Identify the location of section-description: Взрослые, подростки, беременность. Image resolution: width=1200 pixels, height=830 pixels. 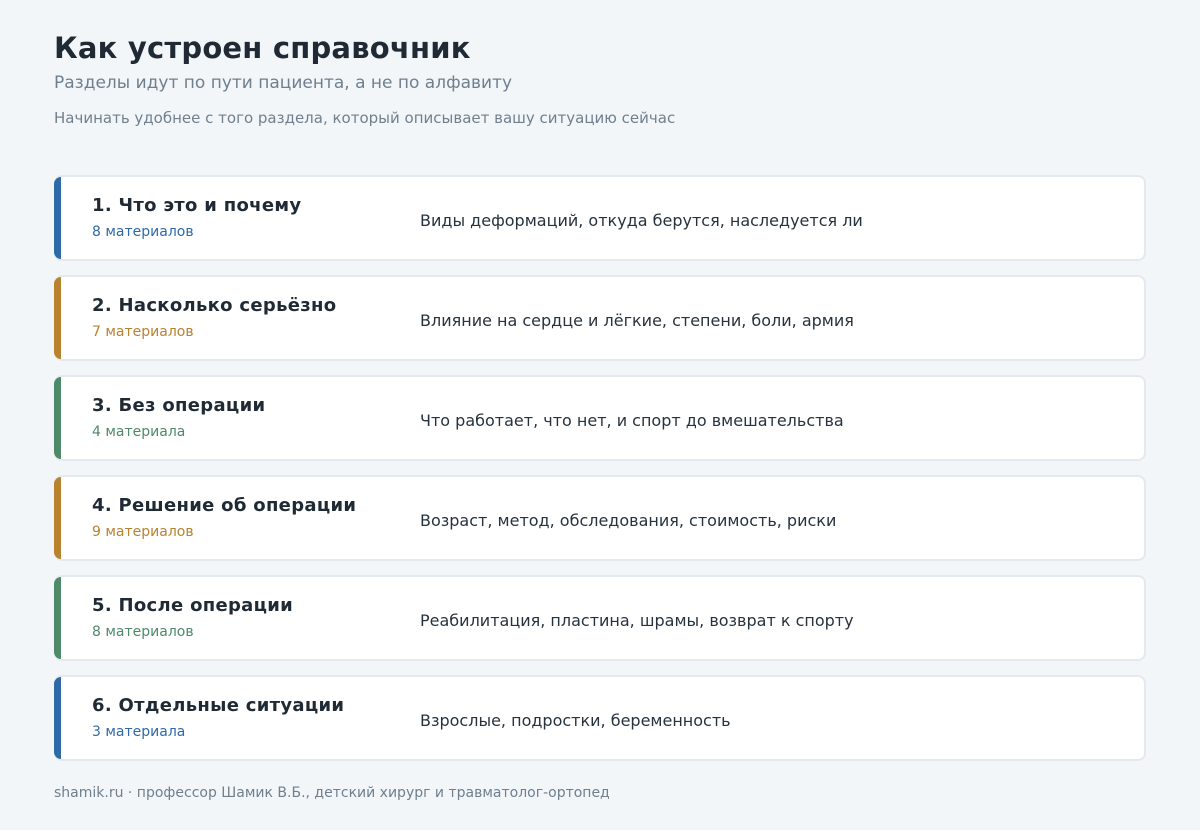
(575, 720).